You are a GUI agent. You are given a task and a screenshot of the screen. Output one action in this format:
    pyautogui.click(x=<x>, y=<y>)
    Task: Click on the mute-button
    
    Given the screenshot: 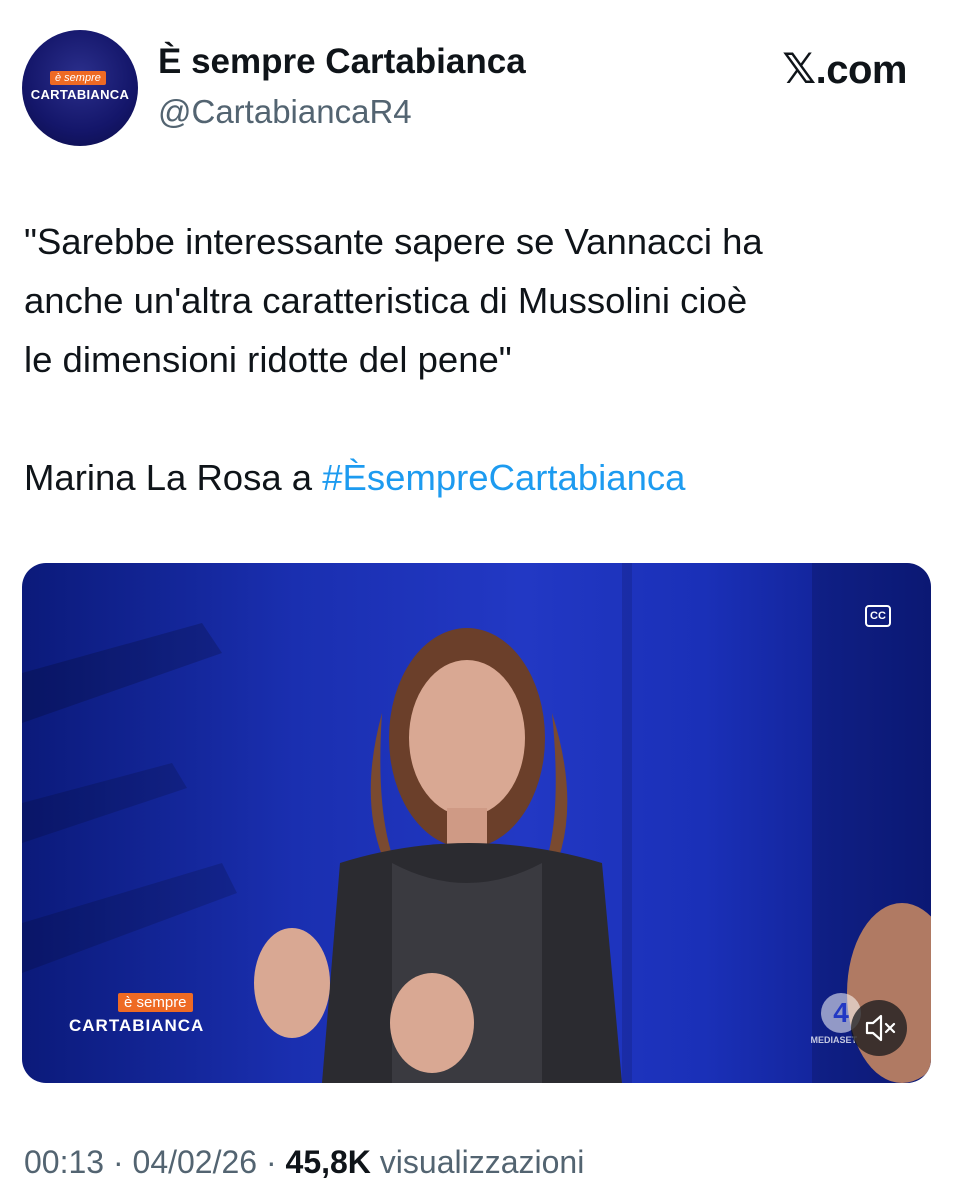 What is the action you would take?
    pyautogui.click(x=879, y=1028)
    